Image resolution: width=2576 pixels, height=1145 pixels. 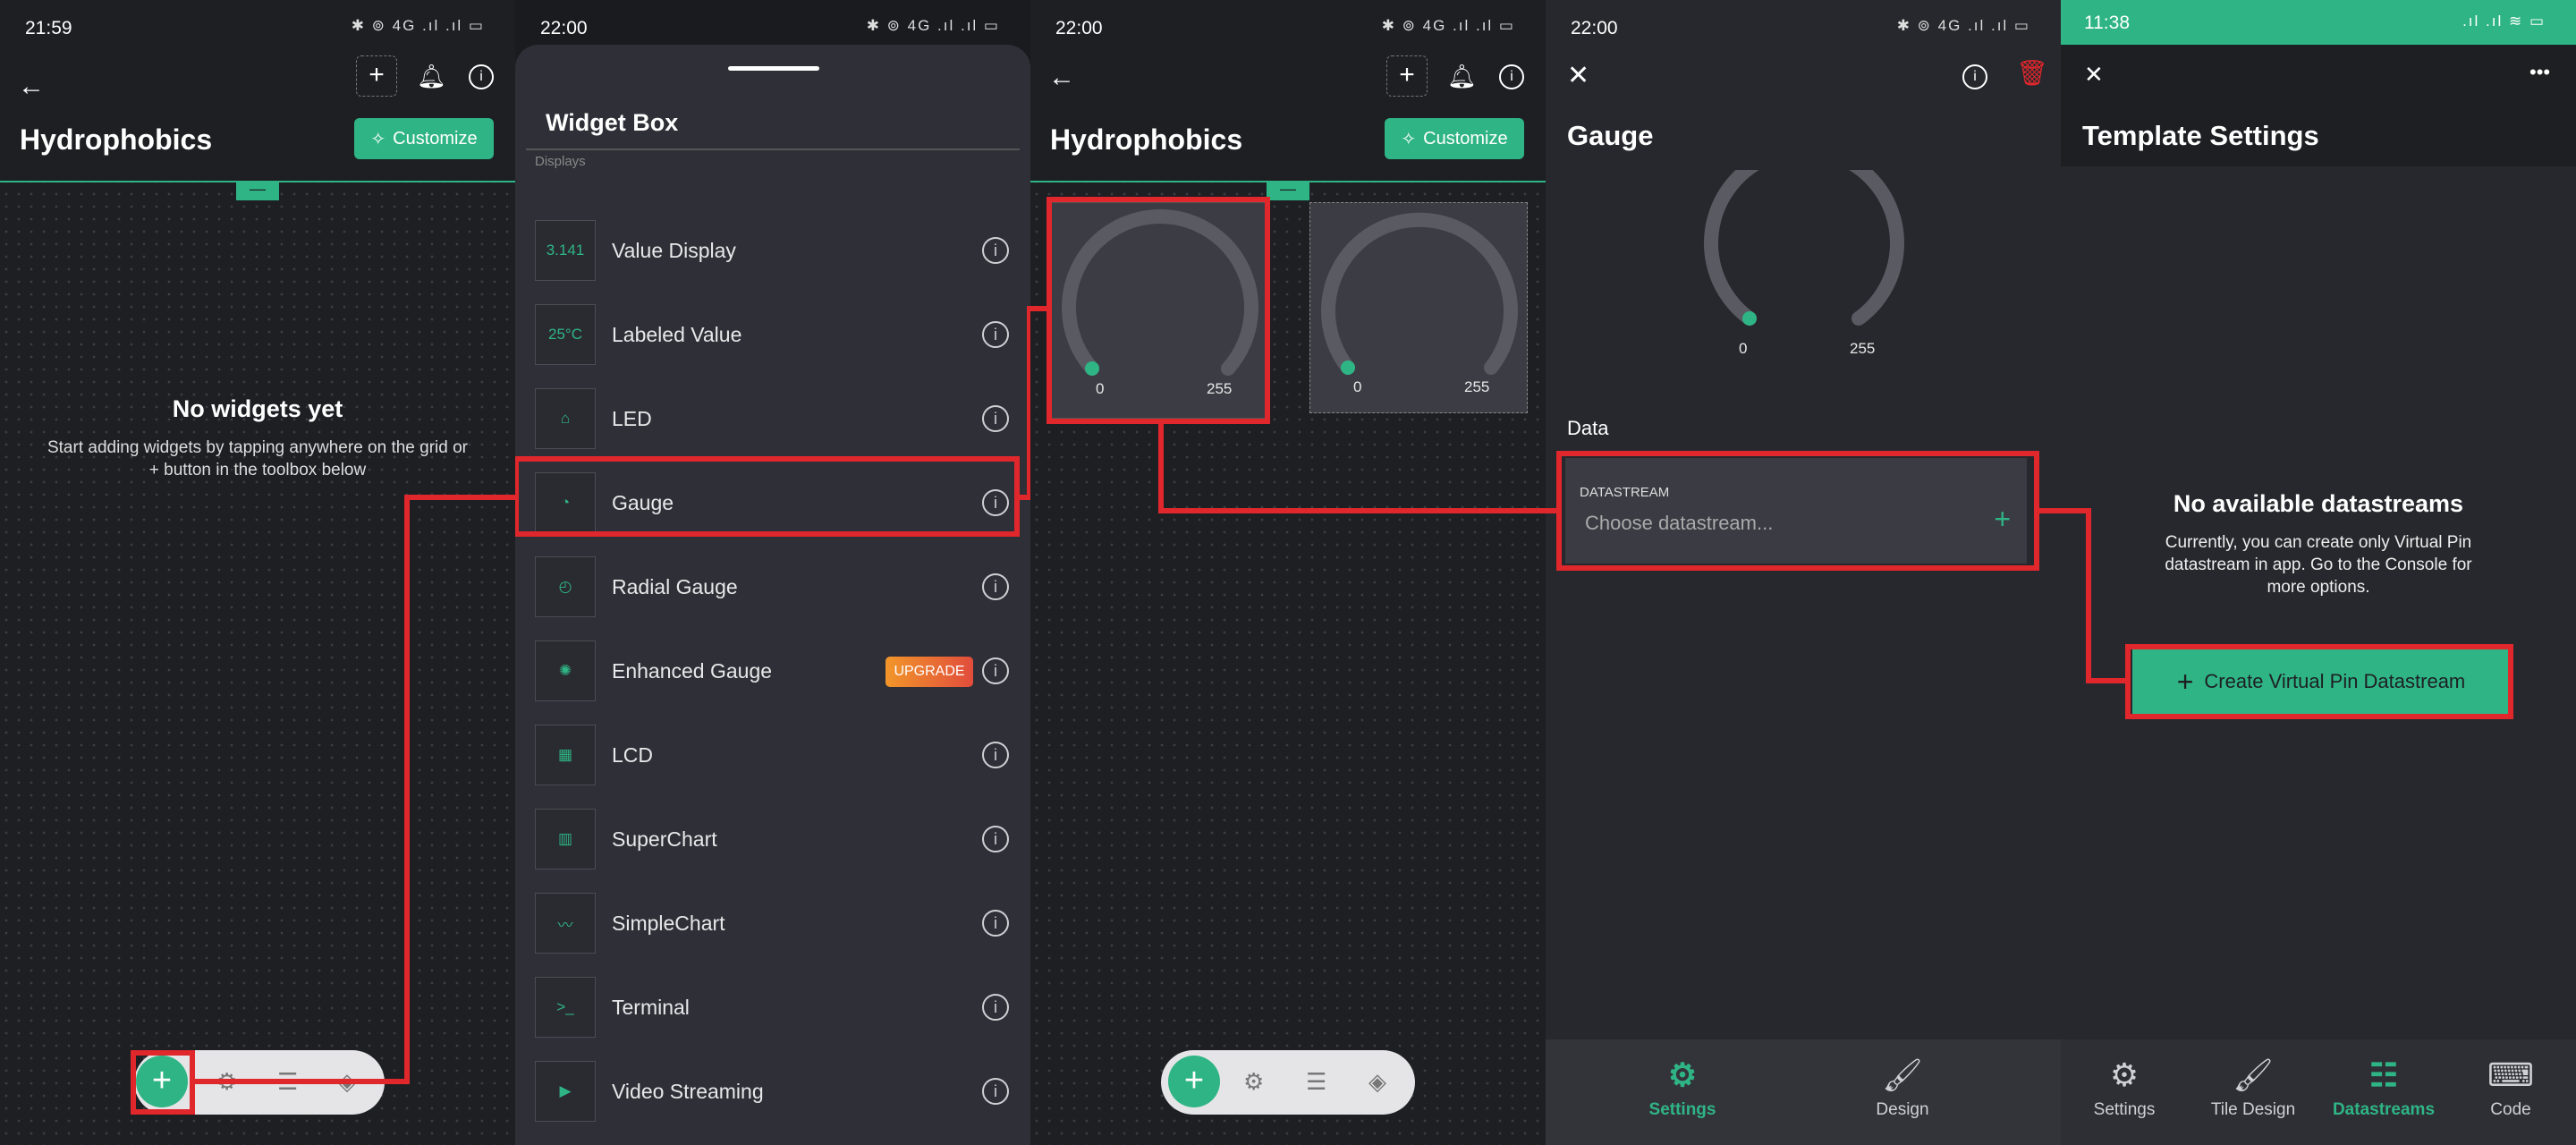 I want to click on nav-tile-design: 🖌︎ Tile Design, so click(x=2253, y=1088).